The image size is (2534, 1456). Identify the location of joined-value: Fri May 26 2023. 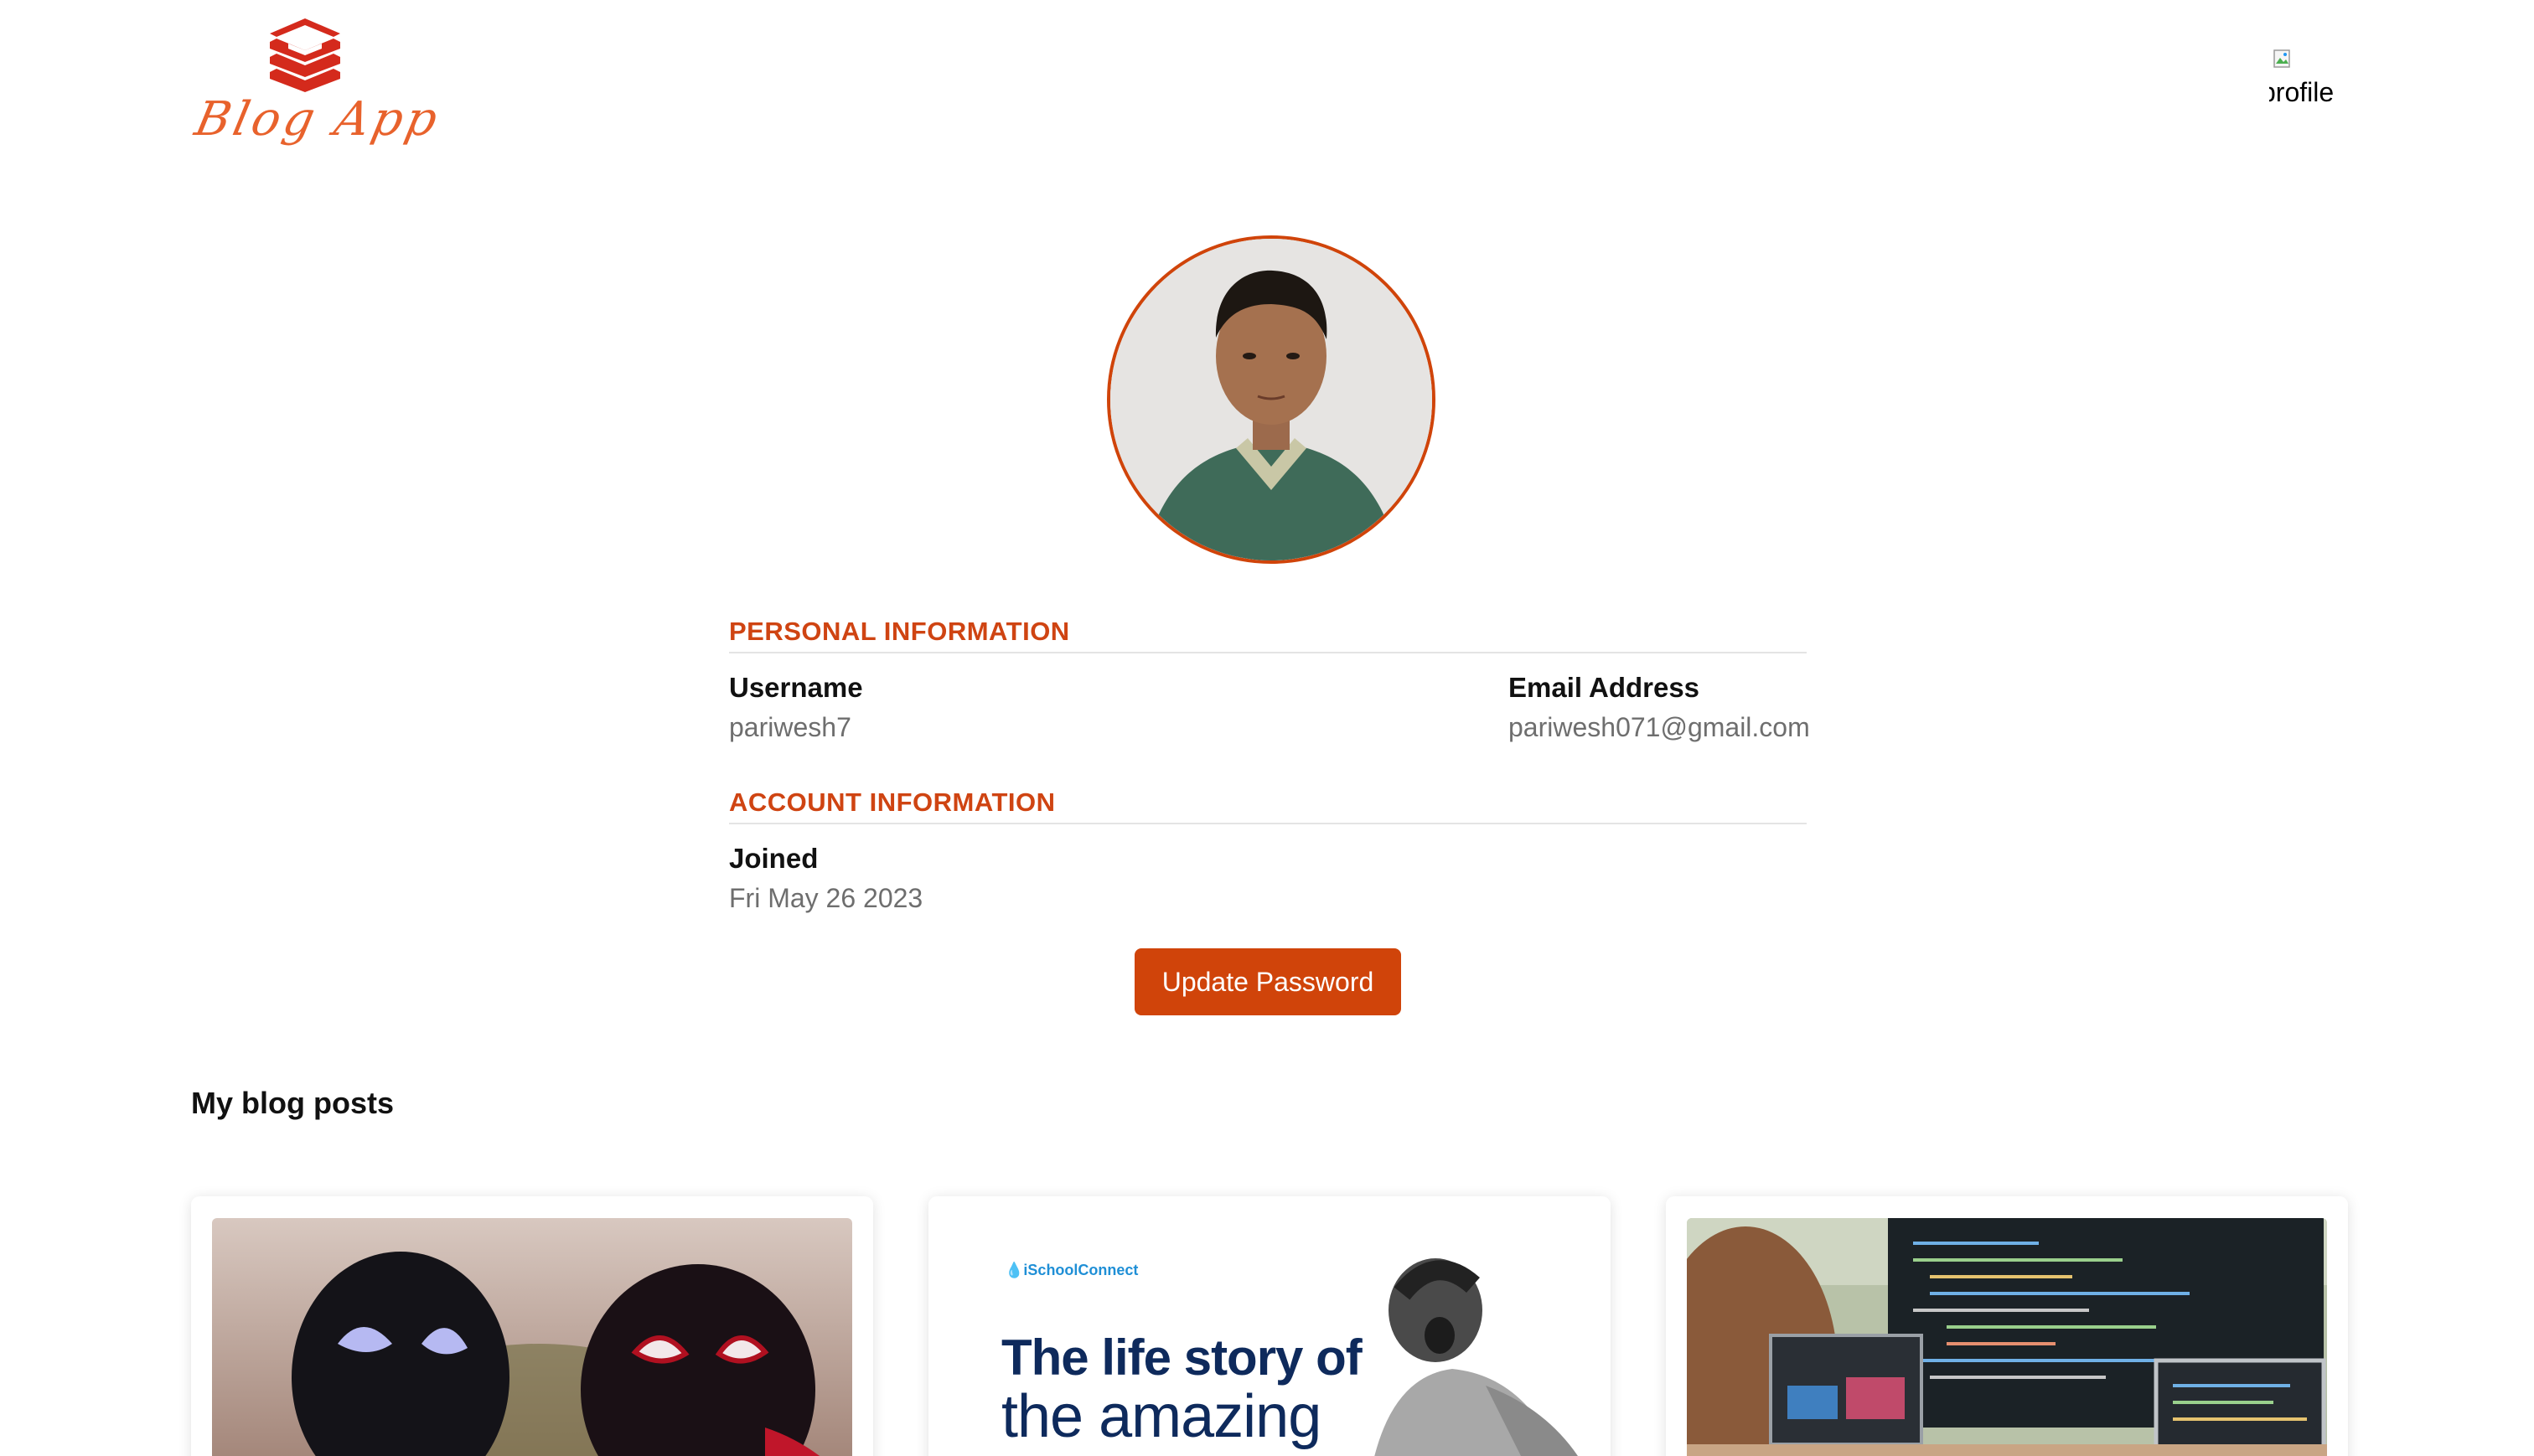
(826, 898).